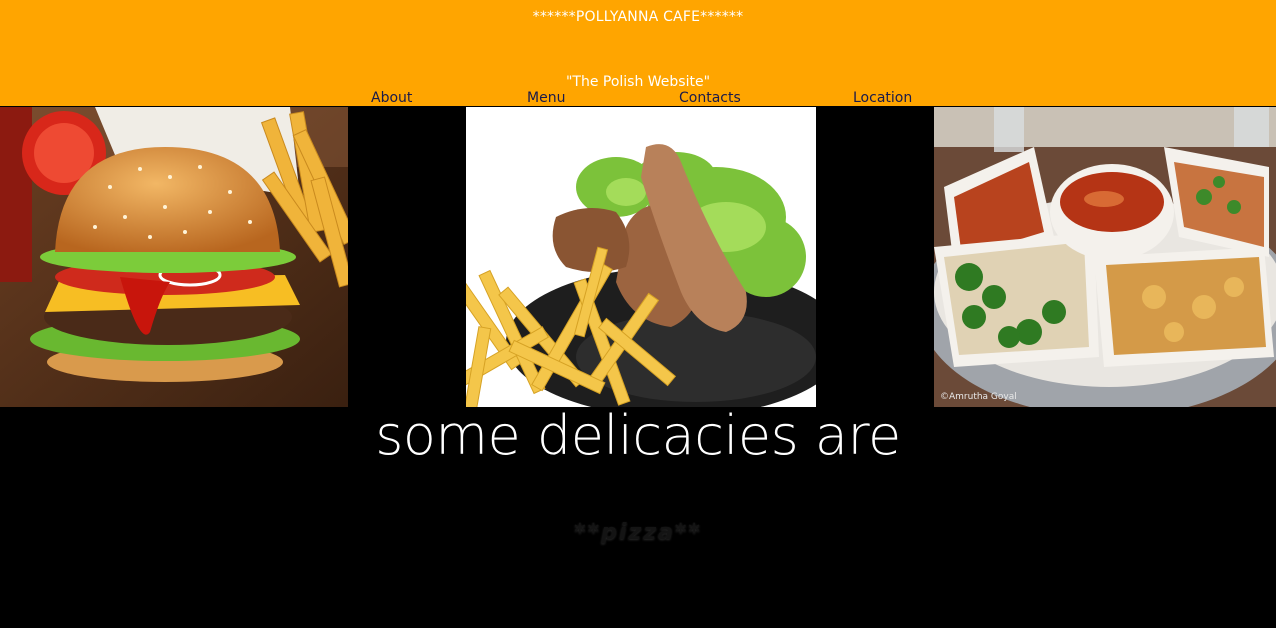  Describe the element at coordinates (638, 435) in the screenshot. I see `section-heading: some delicacies are` at that location.